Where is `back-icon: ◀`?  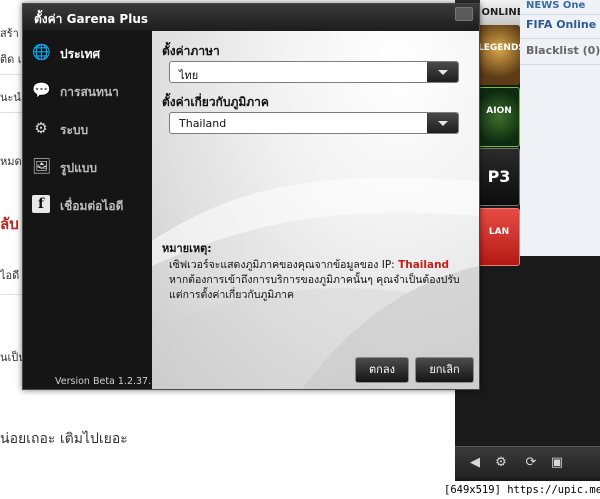
back-icon: ◀ is located at coordinates (475, 463).